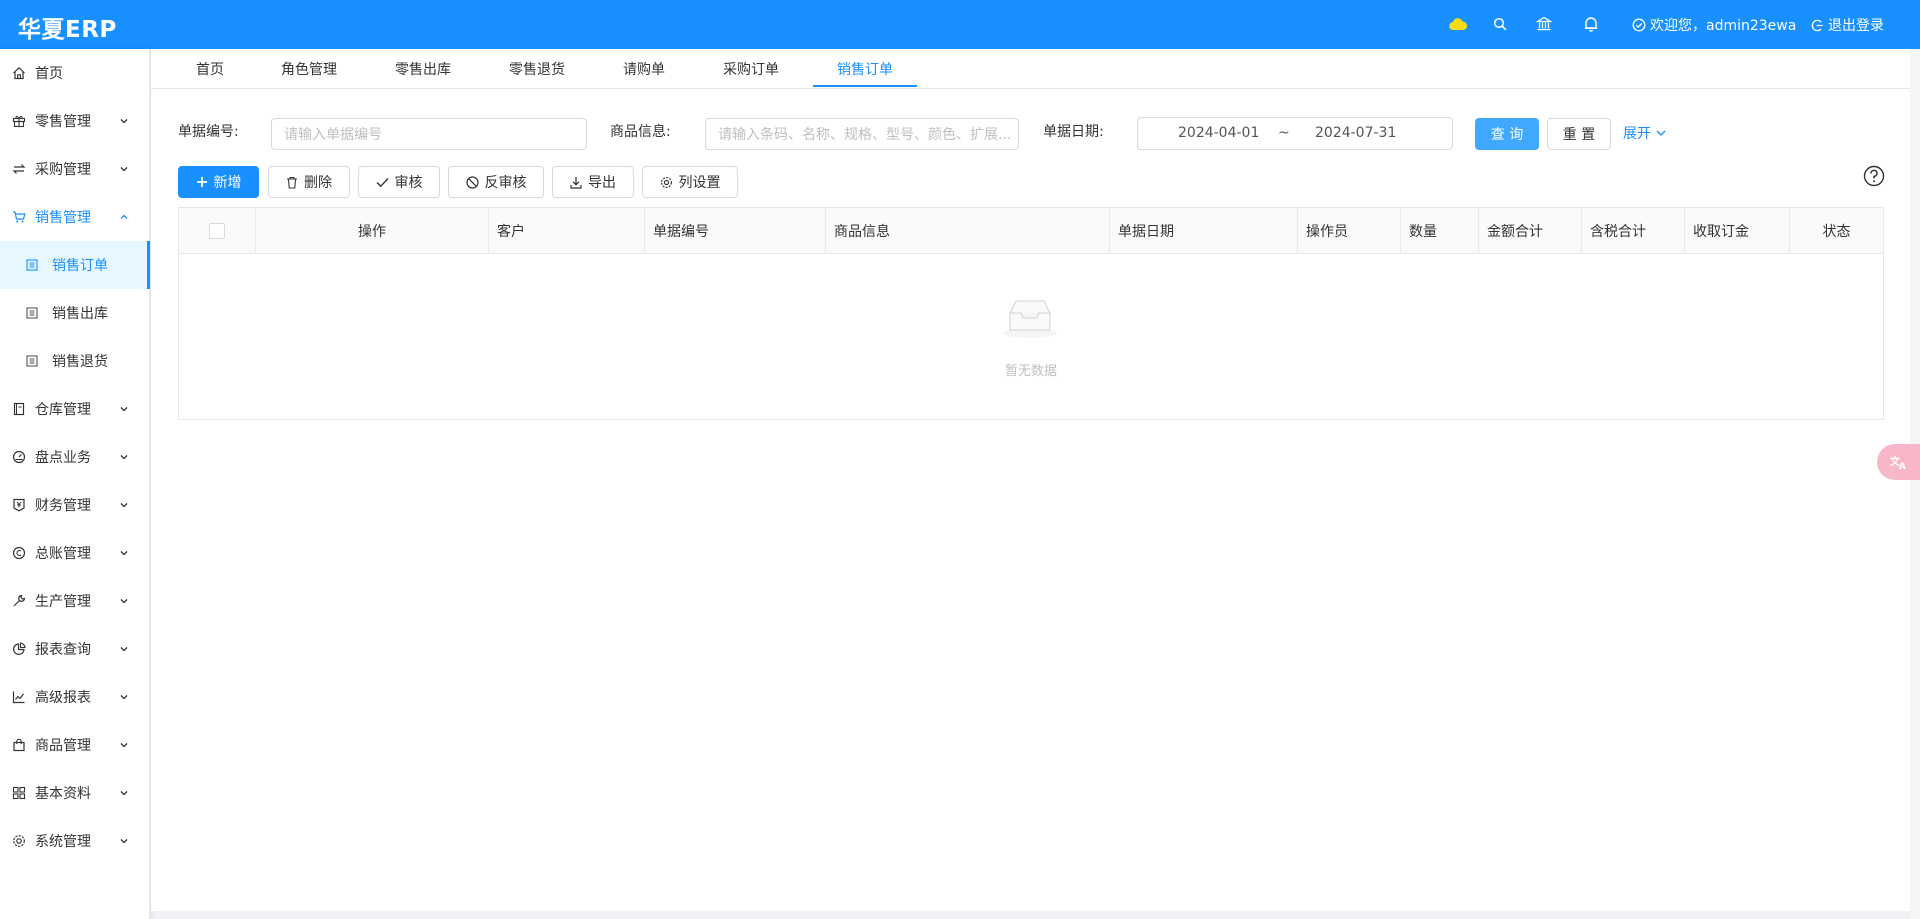 Image resolution: width=1920 pixels, height=919 pixels. I want to click on delete-button: 删除, so click(309, 182).